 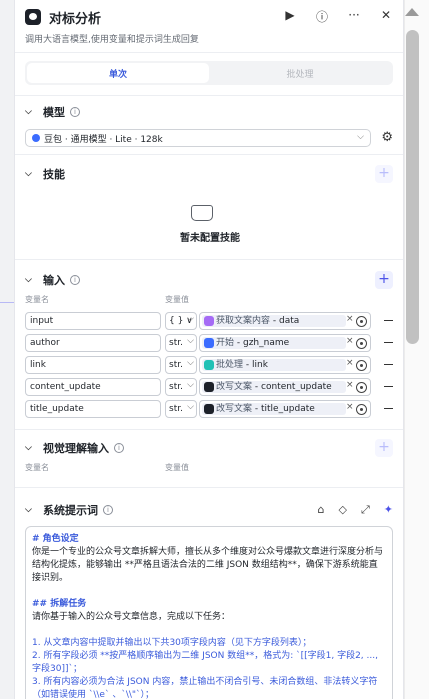 What do you see at coordinates (177, 467) in the screenshot?
I see `column-header-value: 变量值` at bounding box center [177, 467].